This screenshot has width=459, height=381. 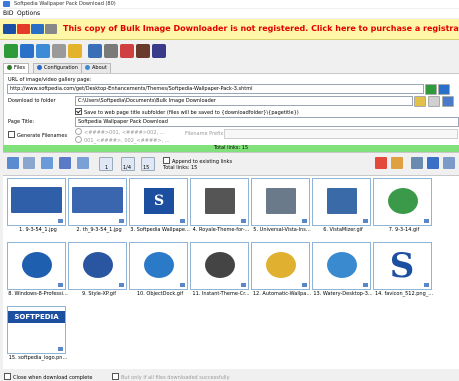 What do you see at coordinates (65, 4) in the screenshot?
I see `window-title: Softpedia Wallpaper Pack Download (80)` at bounding box center [65, 4].